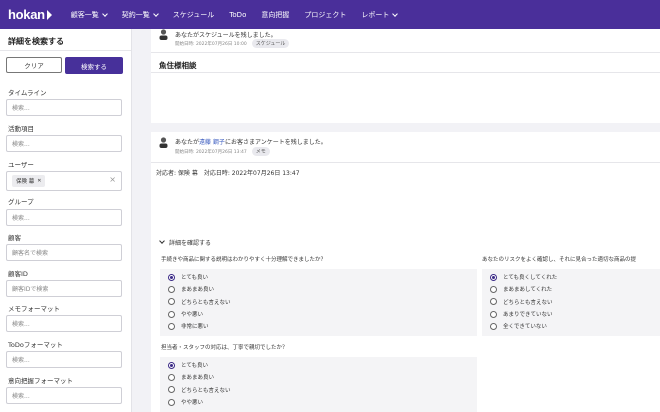 The width and height of the screenshot is (660, 412). Describe the element at coordinates (528, 302) in the screenshot. I see `q3-option-label: どちらとも言えない` at that location.